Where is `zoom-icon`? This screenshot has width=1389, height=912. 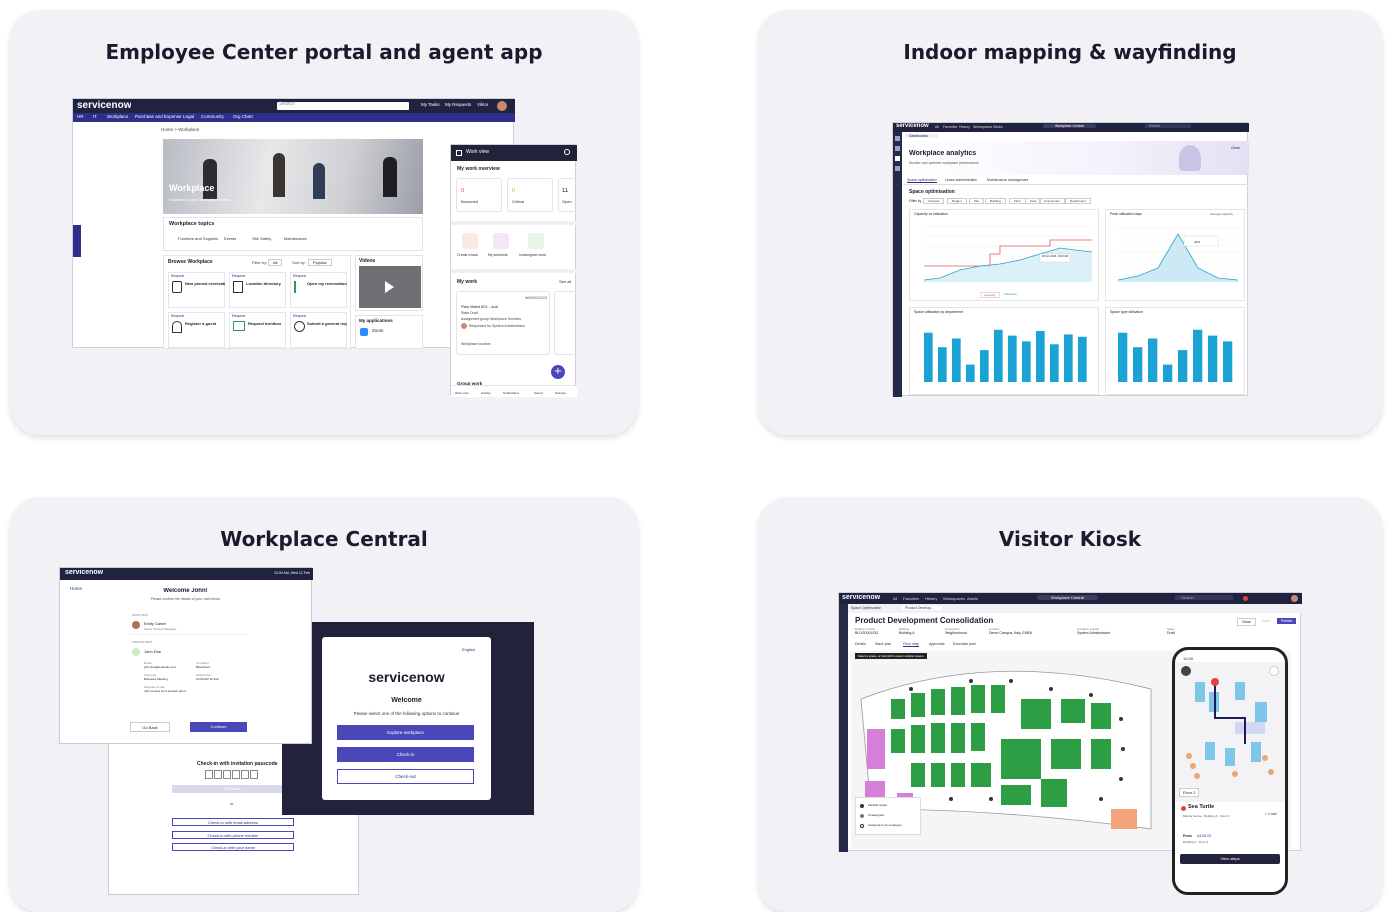 zoom-icon is located at coordinates (364, 332).